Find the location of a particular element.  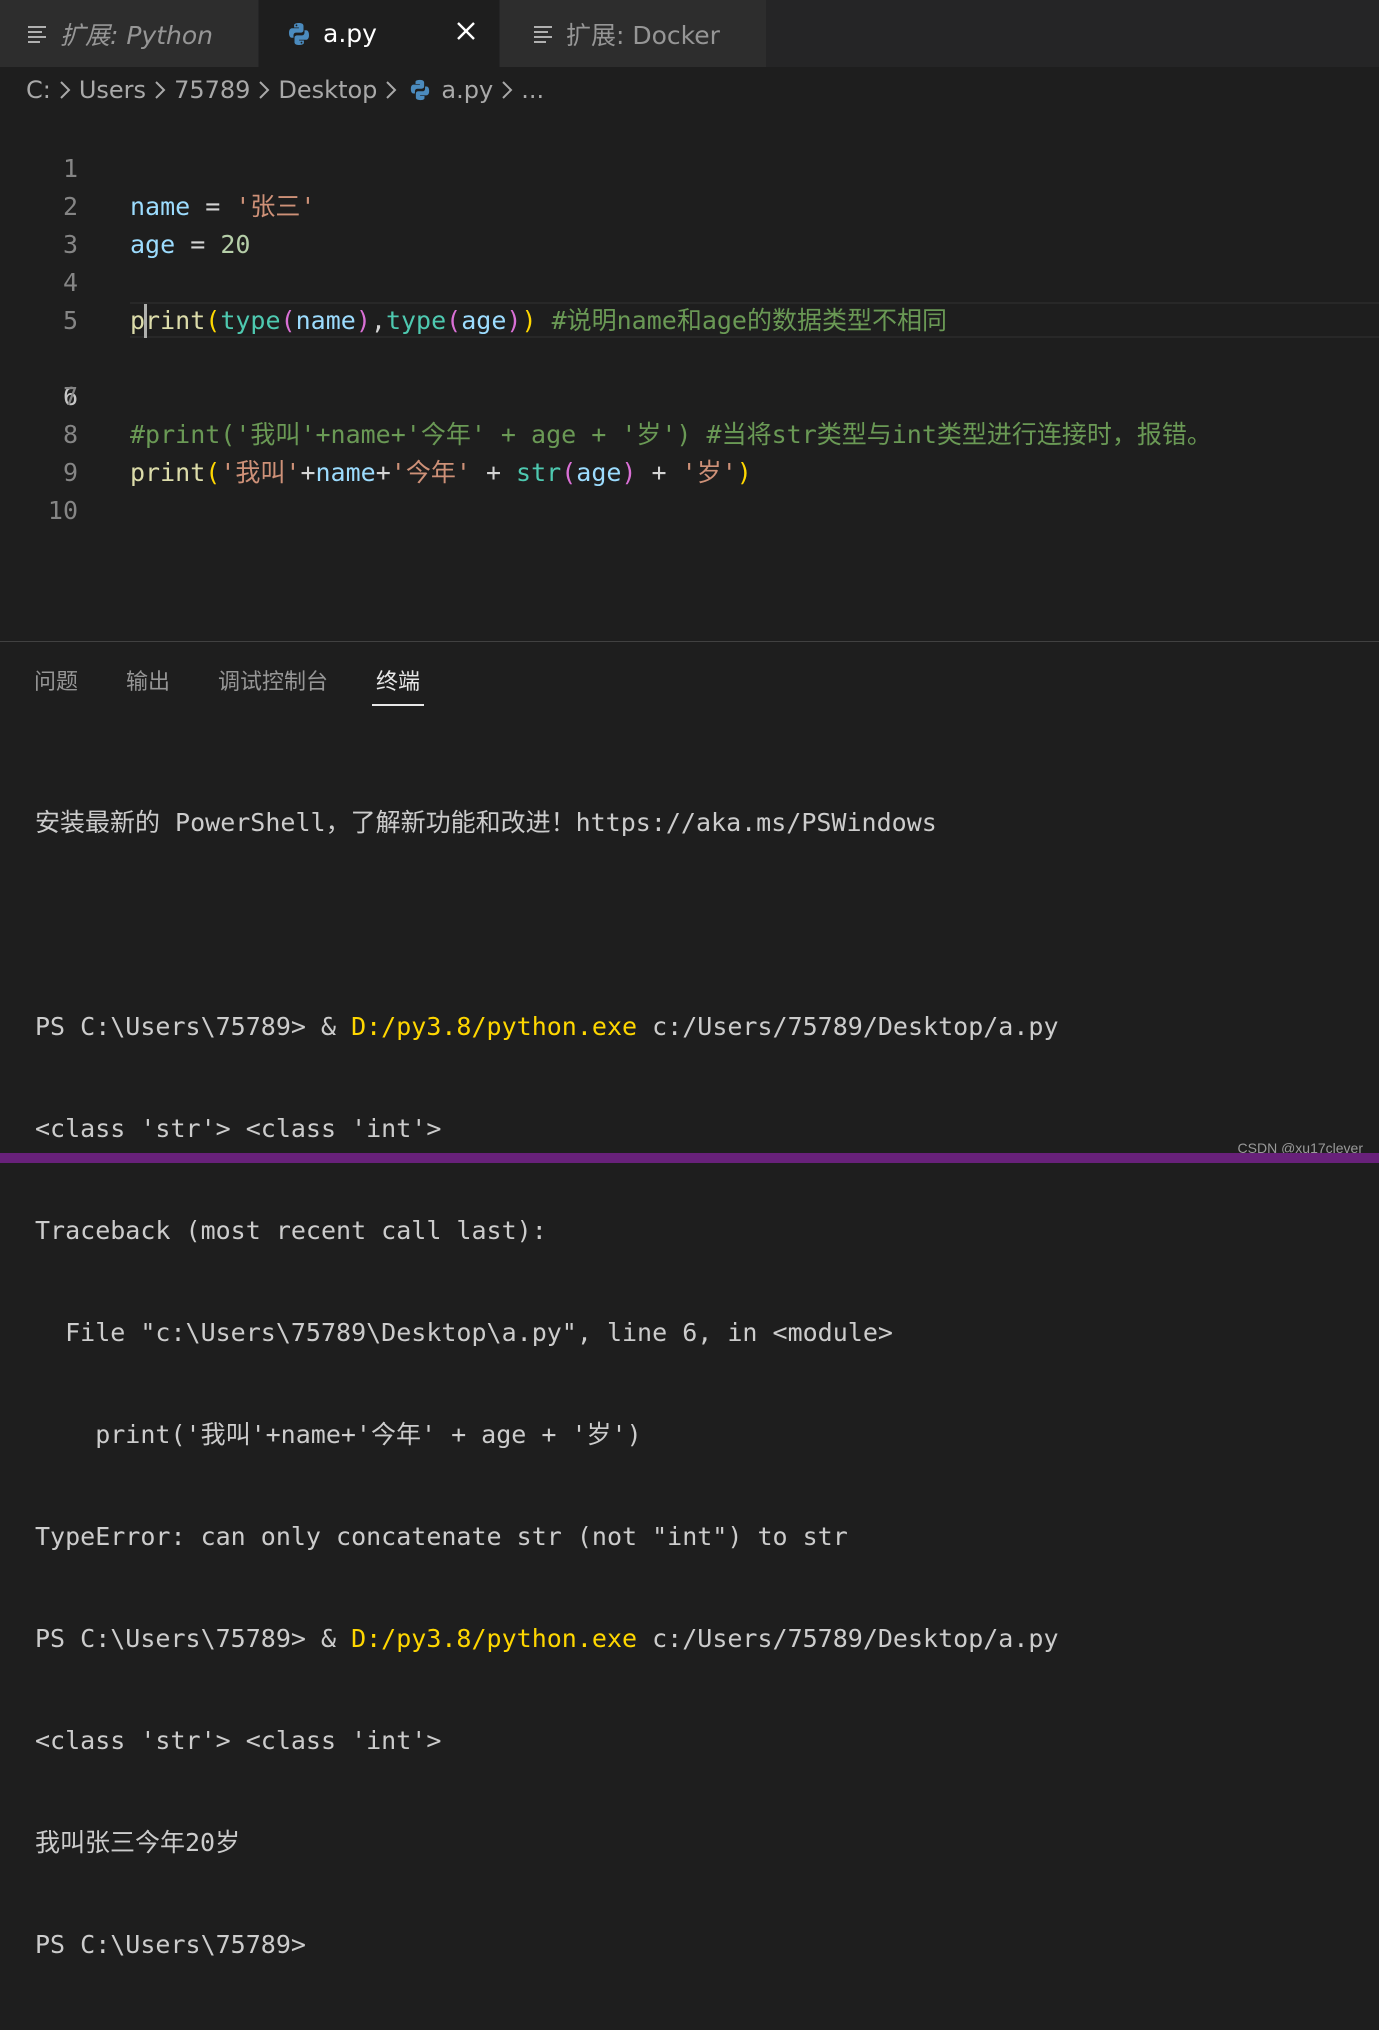

code-line: 8 print('我叫'+name+'今年' + str(age) + '岁') is located at coordinates (689, 432).